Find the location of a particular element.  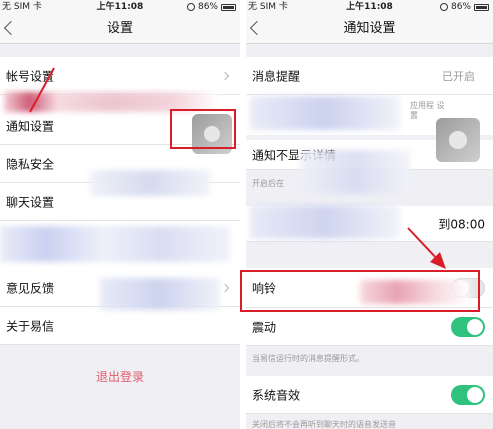

quiet-time-value: 到08:00 is located at coordinates (461, 224).